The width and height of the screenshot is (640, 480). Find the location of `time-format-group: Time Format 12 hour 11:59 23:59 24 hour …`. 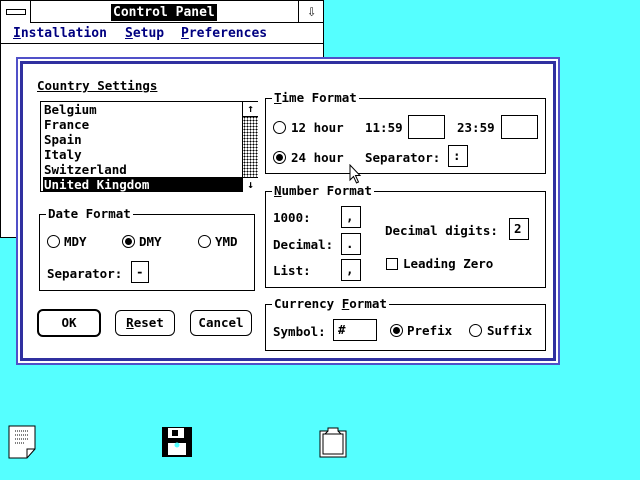

time-format-group: Time Format 12 hour 11:59 23:59 24 hour … is located at coordinates (405, 132).